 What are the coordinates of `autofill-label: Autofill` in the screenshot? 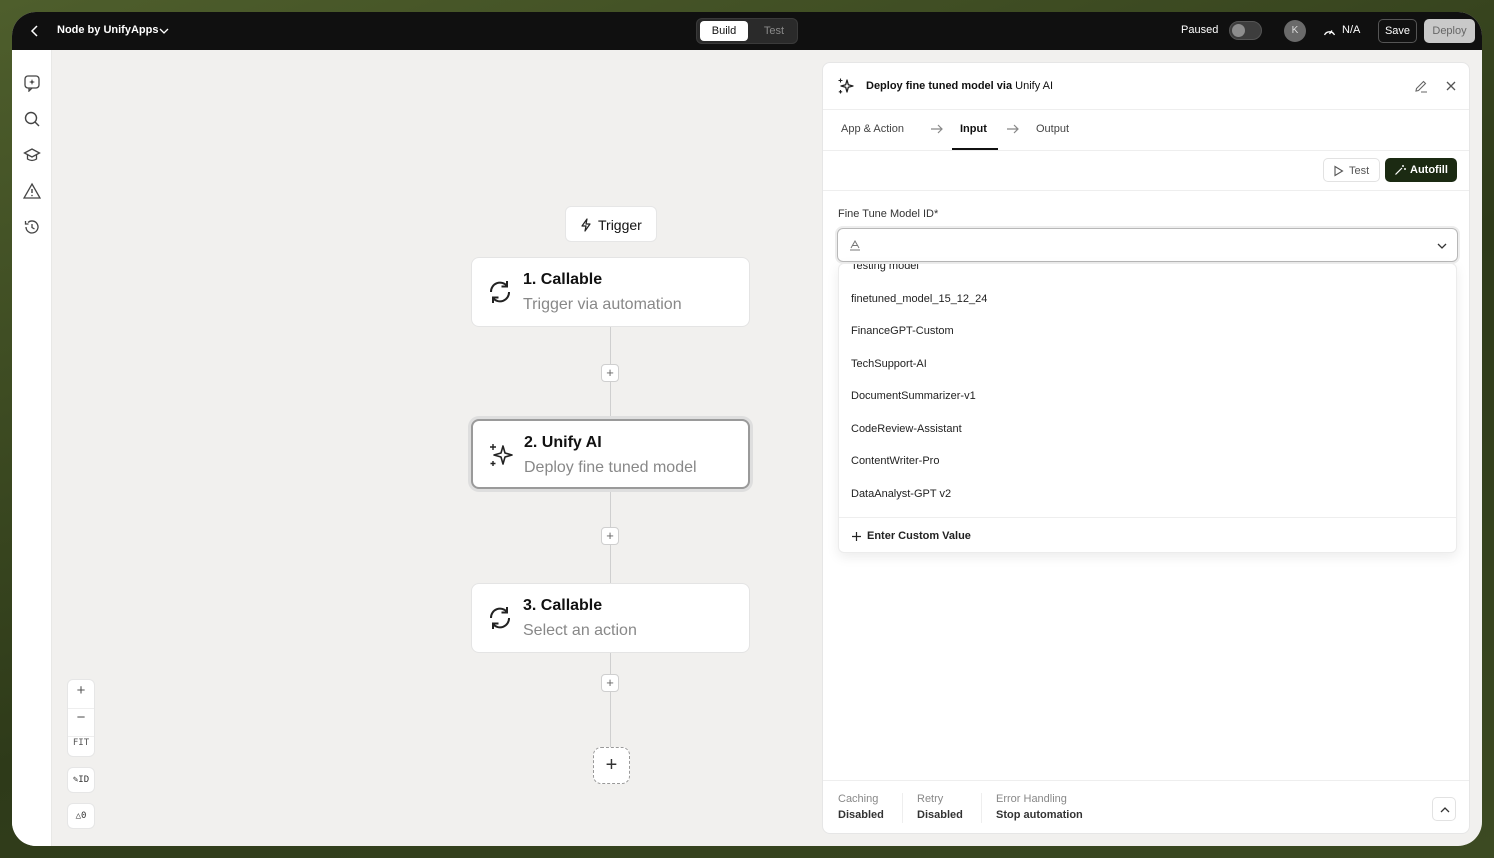 It's located at (1429, 170).